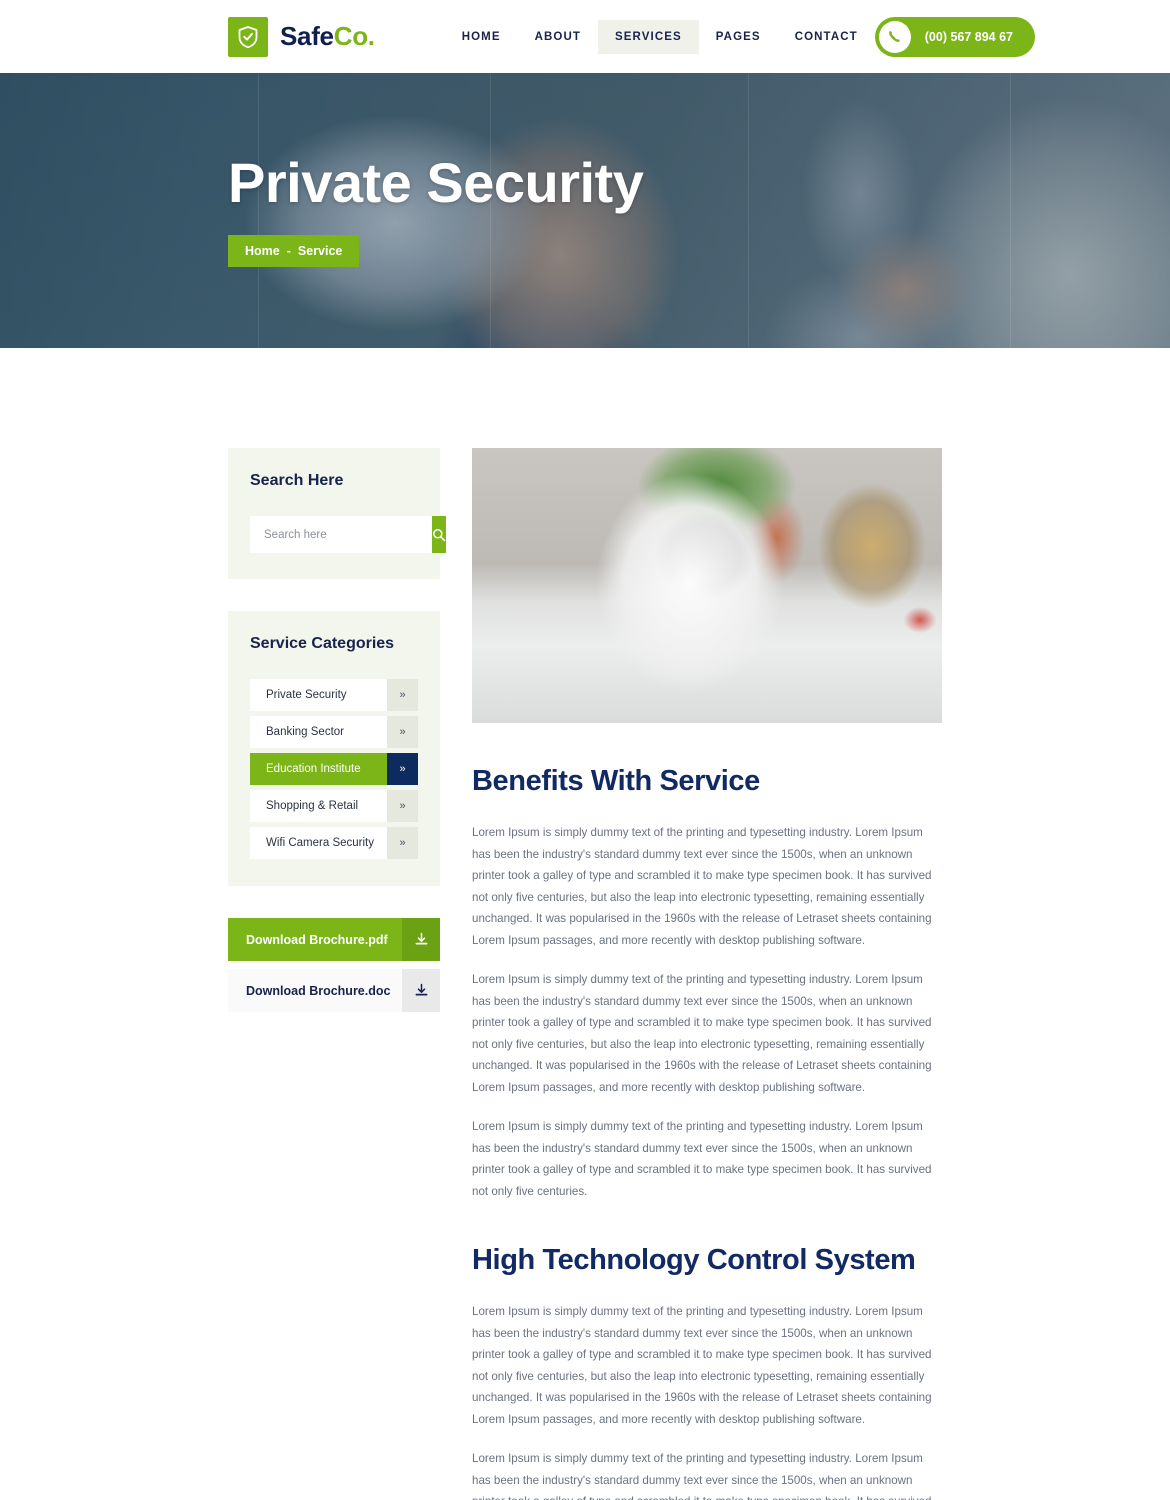 This screenshot has width=1170, height=1500. I want to click on category-label: Private Security, so click(318, 695).